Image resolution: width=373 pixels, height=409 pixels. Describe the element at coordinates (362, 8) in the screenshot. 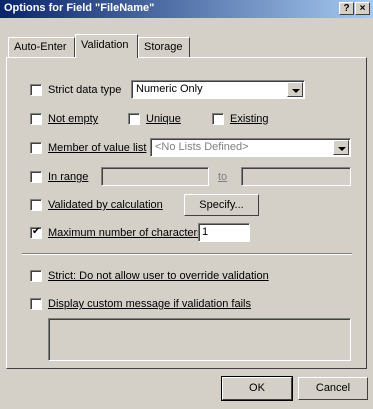

I see `close-button: ×` at that location.